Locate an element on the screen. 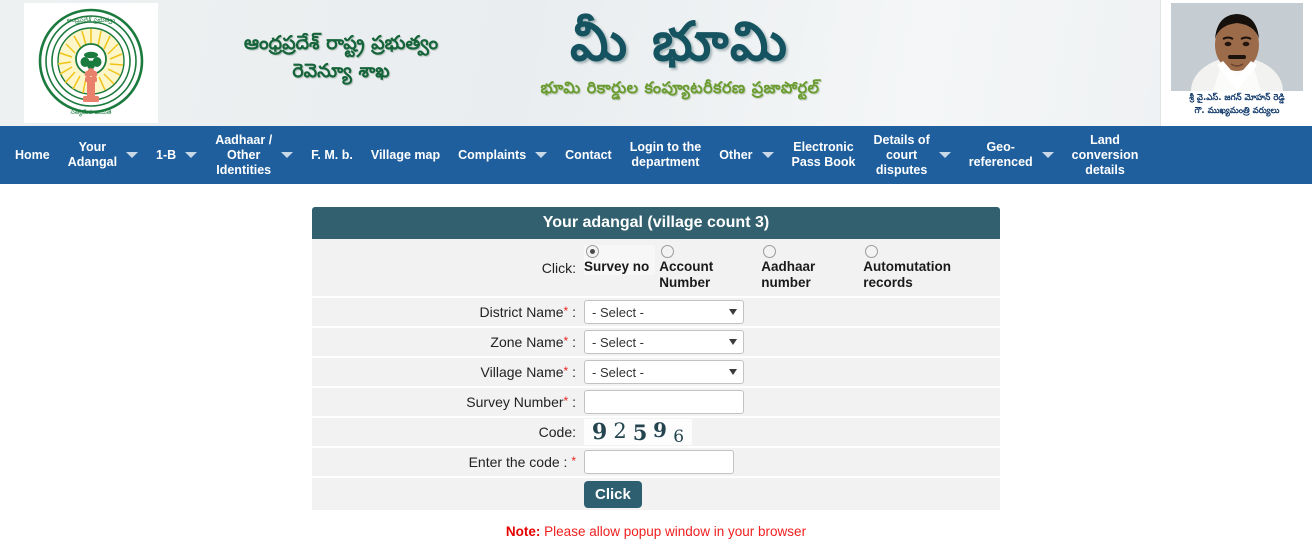  state-emblem-container: ఆంధ్రప్రదేశ్ ప్రభుత్వం సత్యమేవ జయతే is located at coordinates (91, 63).